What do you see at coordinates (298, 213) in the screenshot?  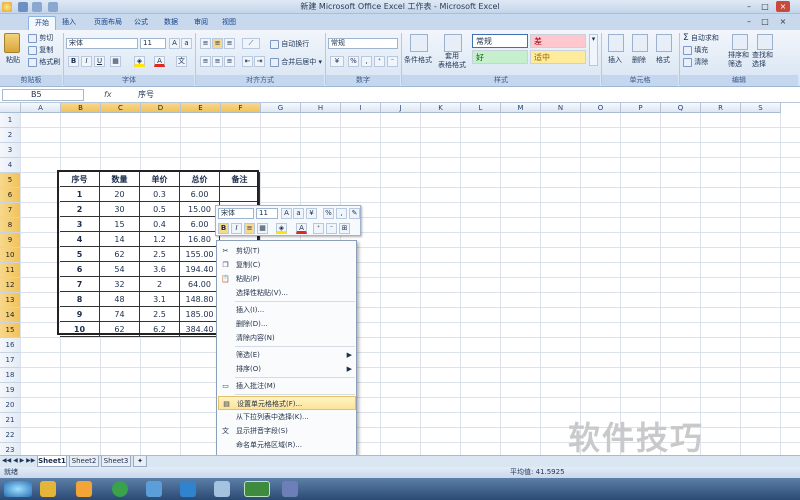 I see `mini-shrink-font-icon: a` at bounding box center [298, 213].